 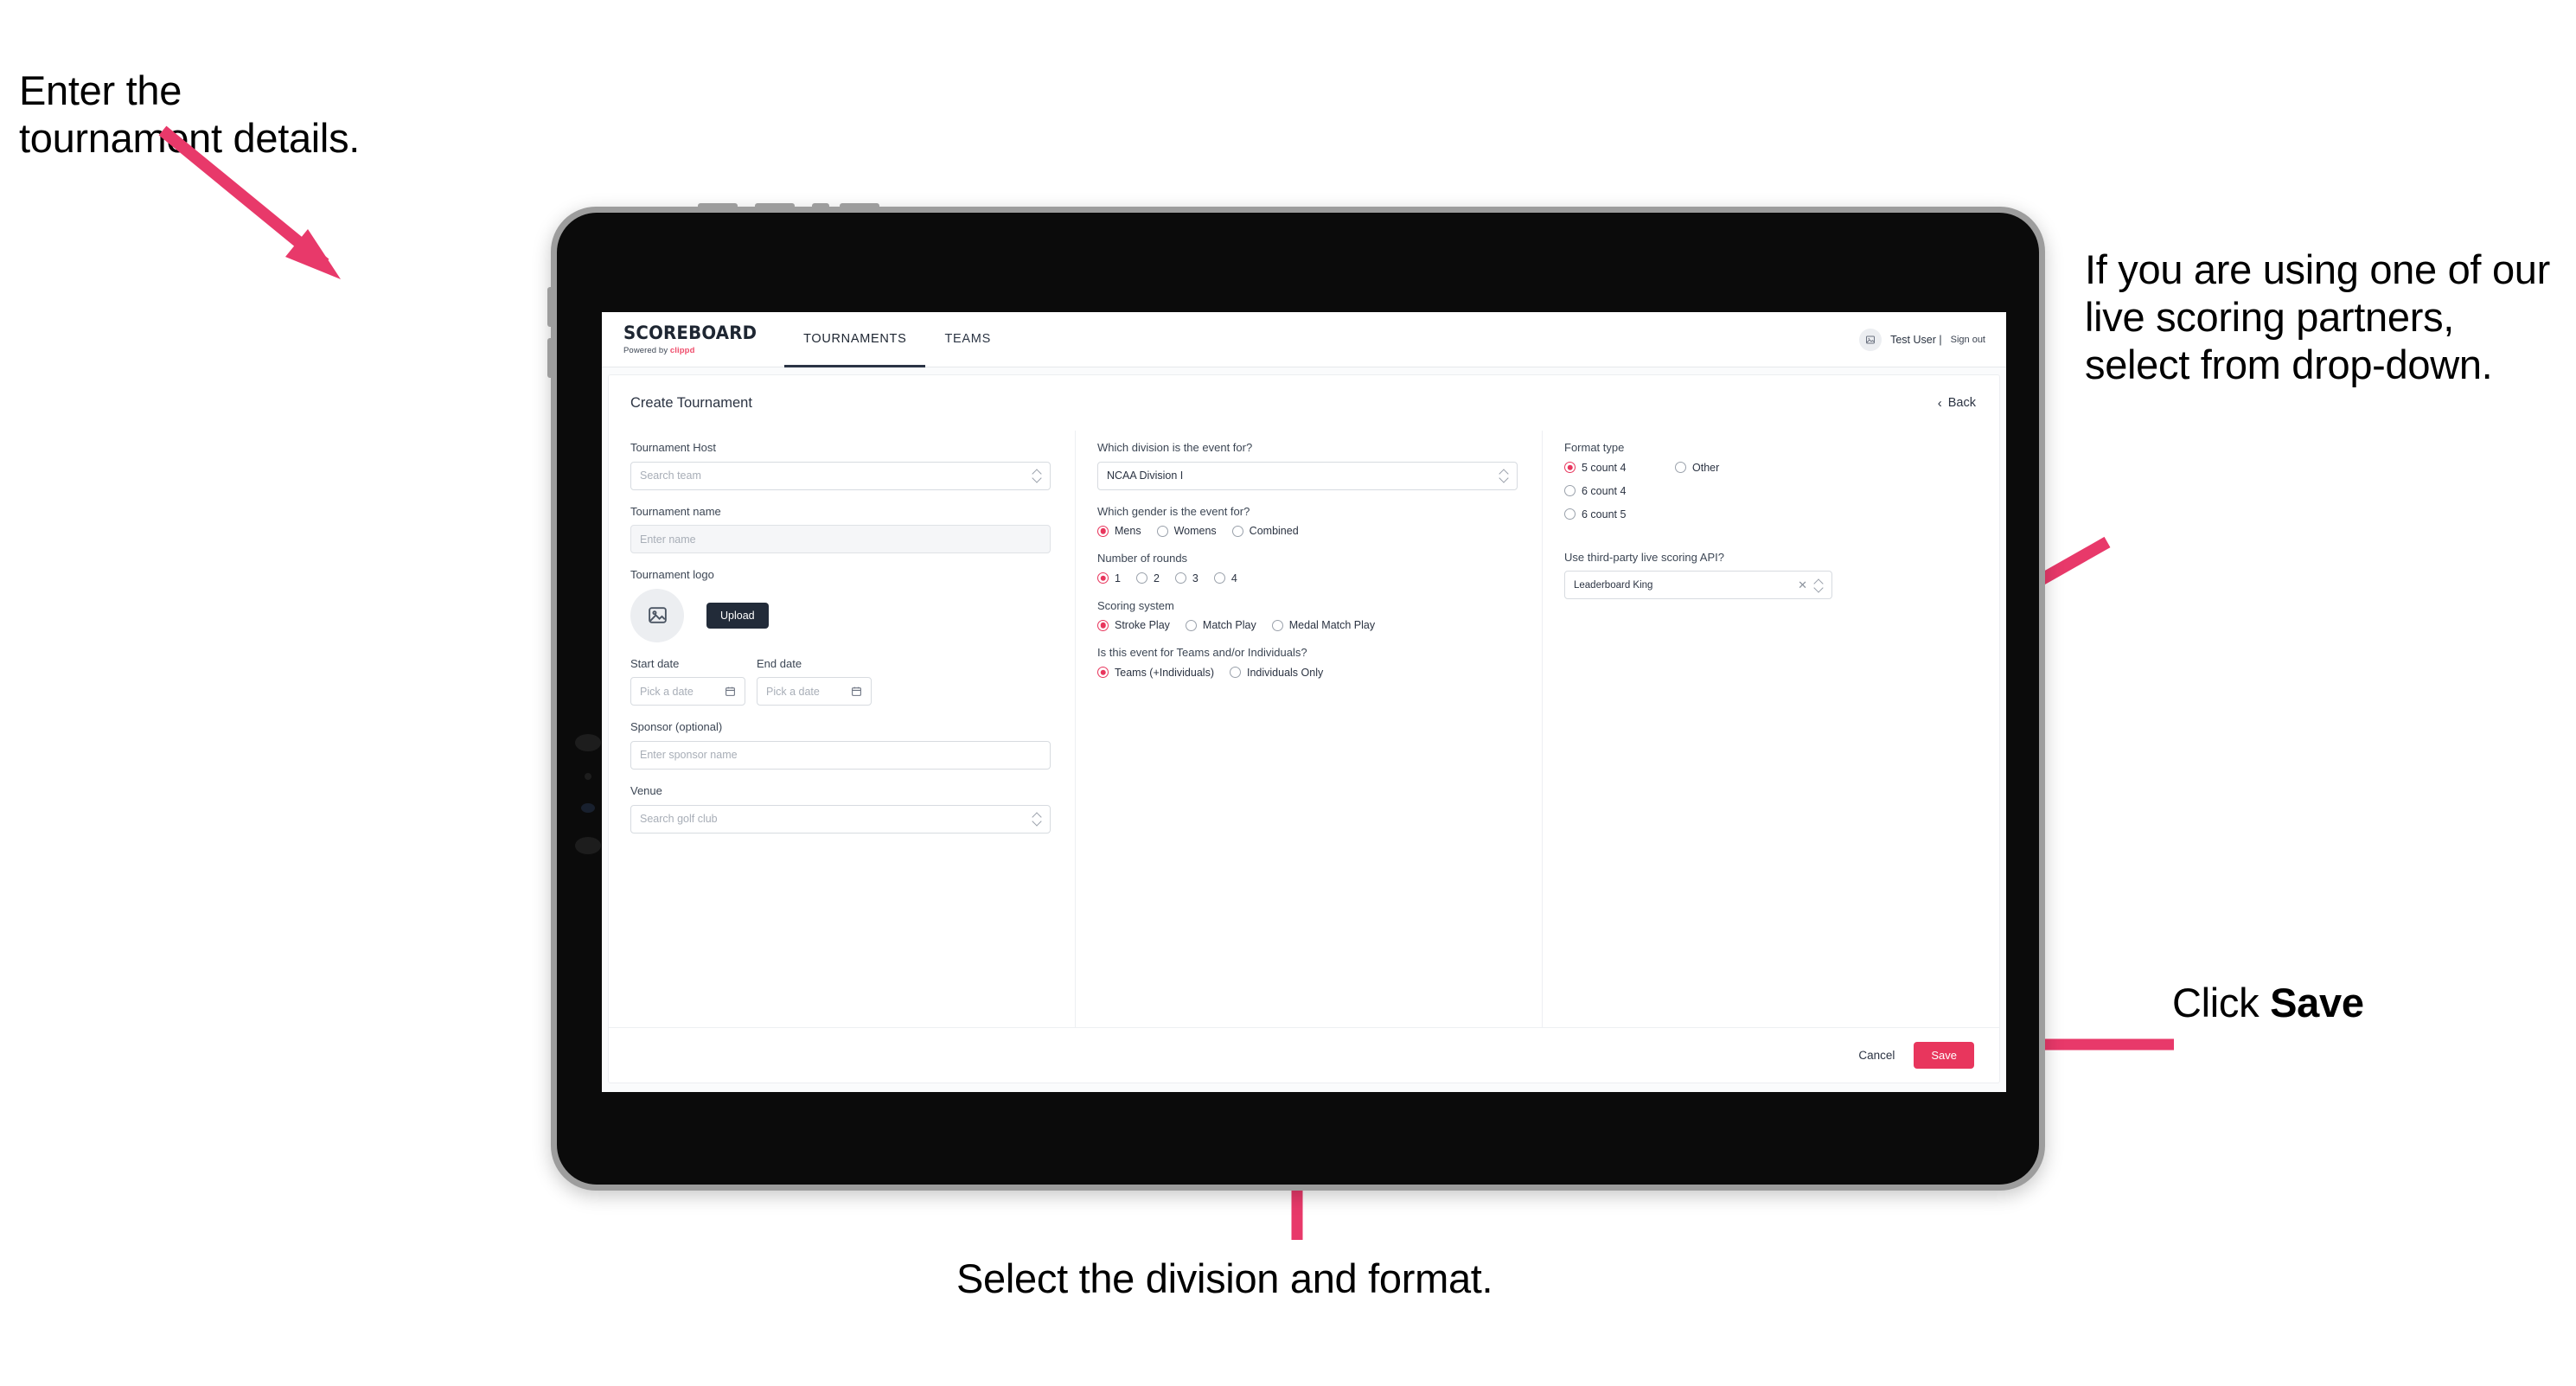 What do you see at coordinates (779, 663) in the screenshot?
I see `end-date-label: End date` at bounding box center [779, 663].